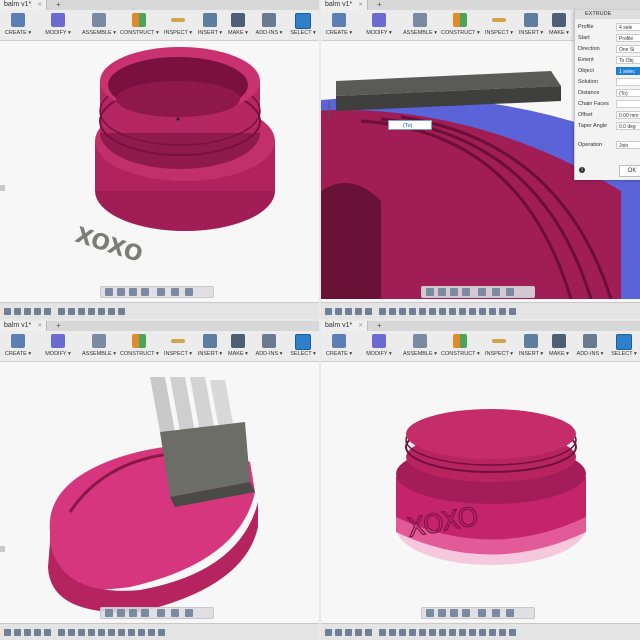  I want to click on ok-button: OK, so click(629, 171).